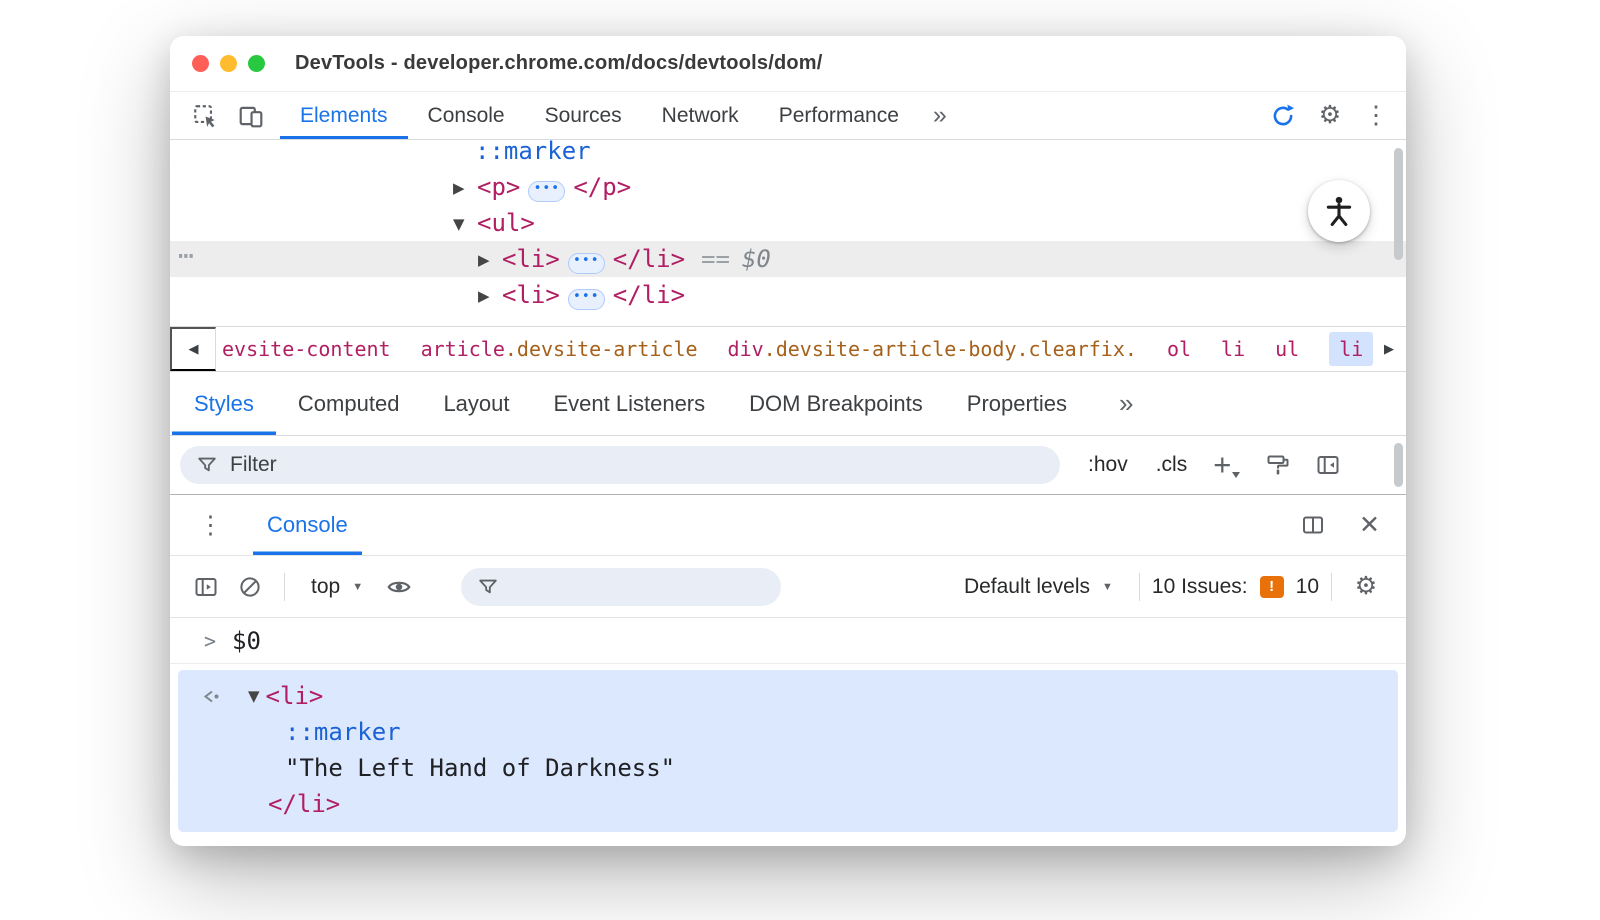  What do you see at coordinates (1287, 349) in the screenshot?
I see `breadcrumb-item: ul` at bounding box center [1287, 349].